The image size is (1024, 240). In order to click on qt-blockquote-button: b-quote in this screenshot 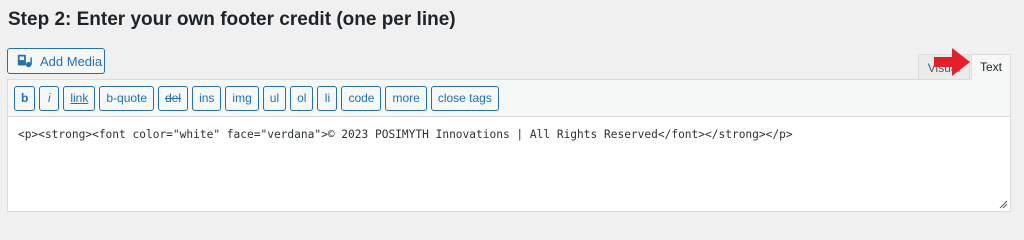, I will do `click(127, 98)`.